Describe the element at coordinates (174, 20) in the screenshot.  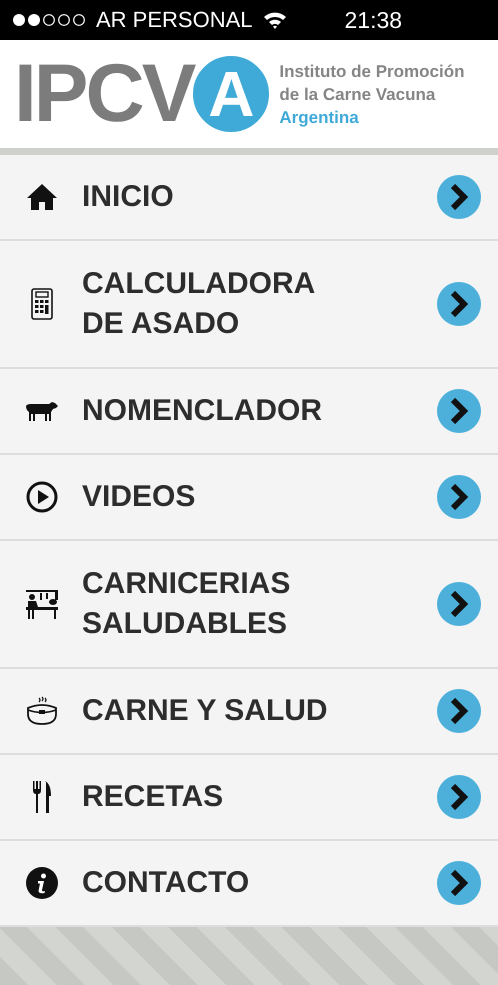
I see `carrier-name: AR PERSONAL` at that location.